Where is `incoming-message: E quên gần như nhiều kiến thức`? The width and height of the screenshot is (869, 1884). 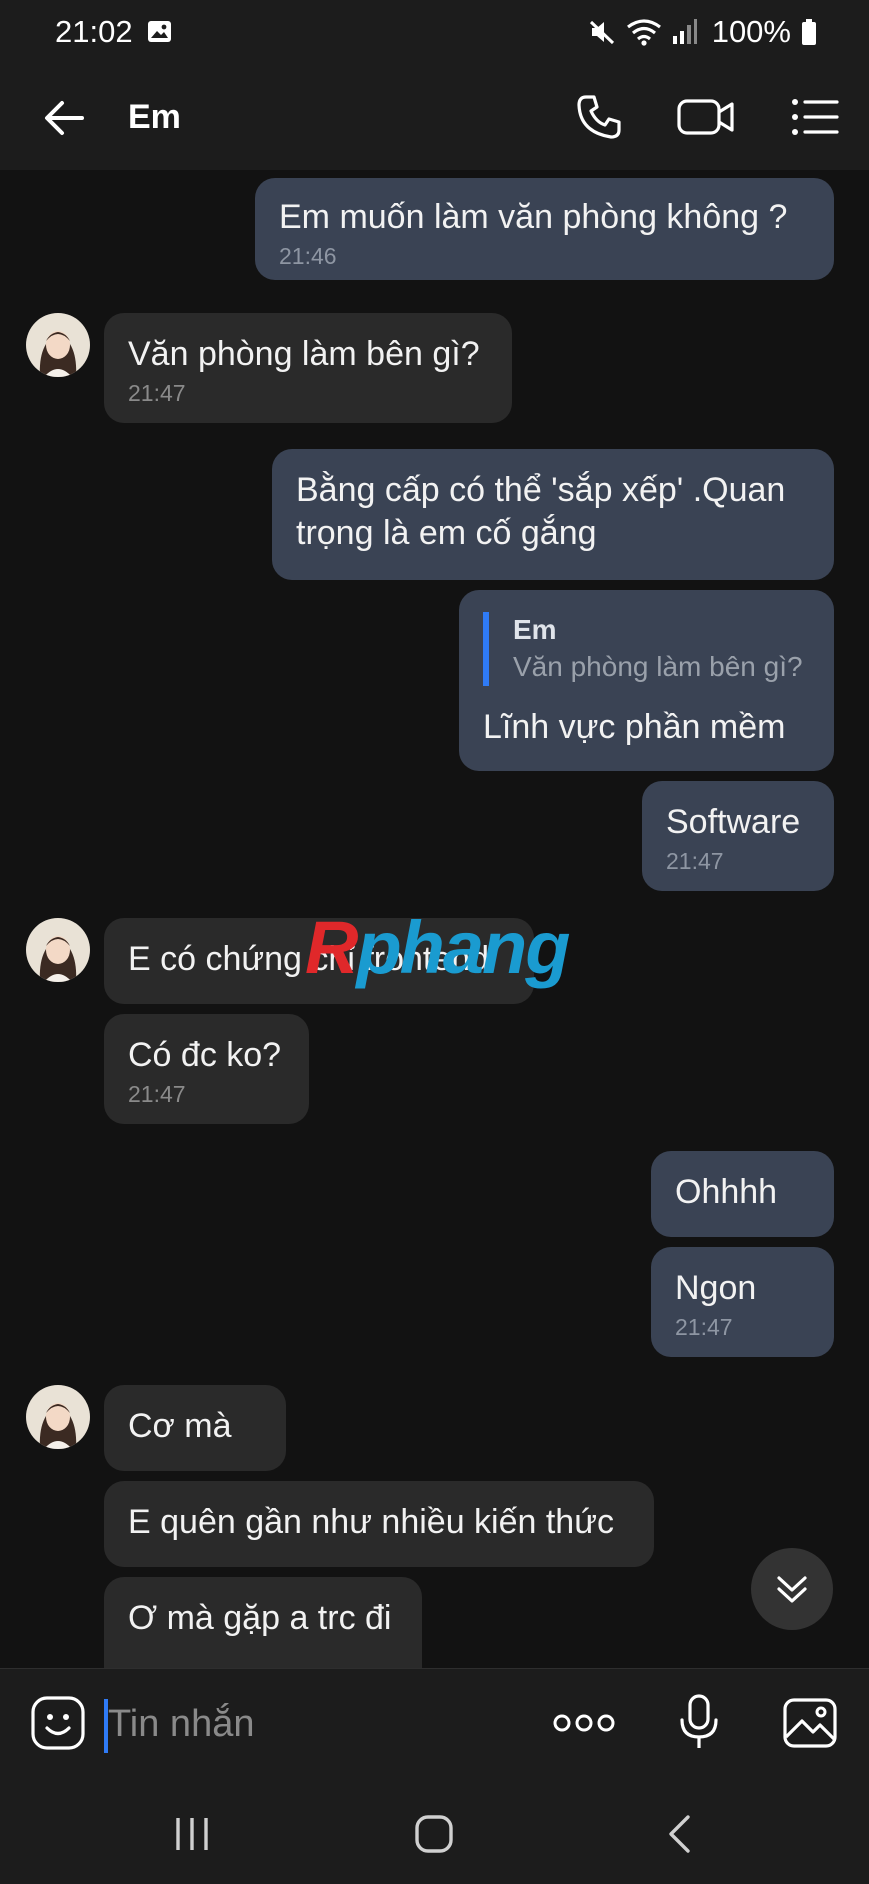 incoming-message: E quên gần như nhiều kiến thức is located at coordinates (379, 1524).